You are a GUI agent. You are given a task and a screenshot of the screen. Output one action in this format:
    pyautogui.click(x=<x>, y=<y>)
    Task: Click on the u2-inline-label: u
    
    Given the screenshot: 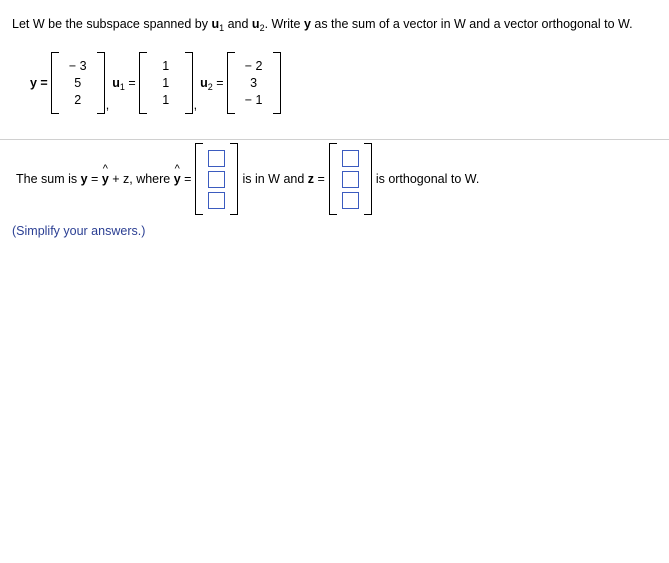 What is the action you would take?
    pyautogui.click(x=255, y=24)
    